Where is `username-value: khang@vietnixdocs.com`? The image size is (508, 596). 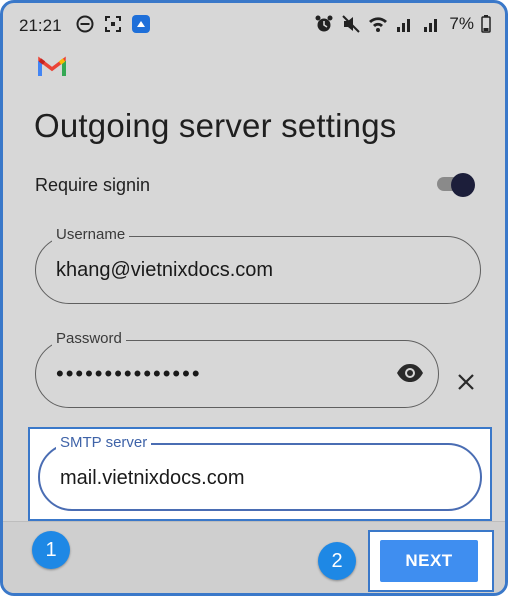 username-value: khang@vietnixdocs.com is located at coordinates (164, 270).